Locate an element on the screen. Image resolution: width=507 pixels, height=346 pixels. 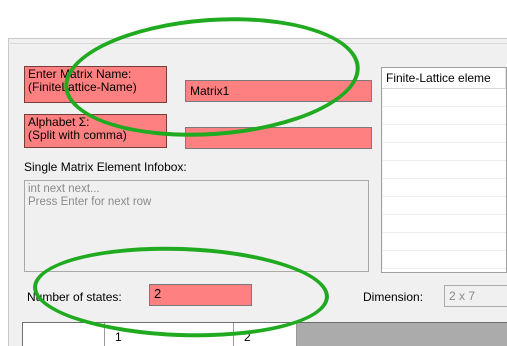
dimension-label: Dimension: is located at coordinates (393, 297).